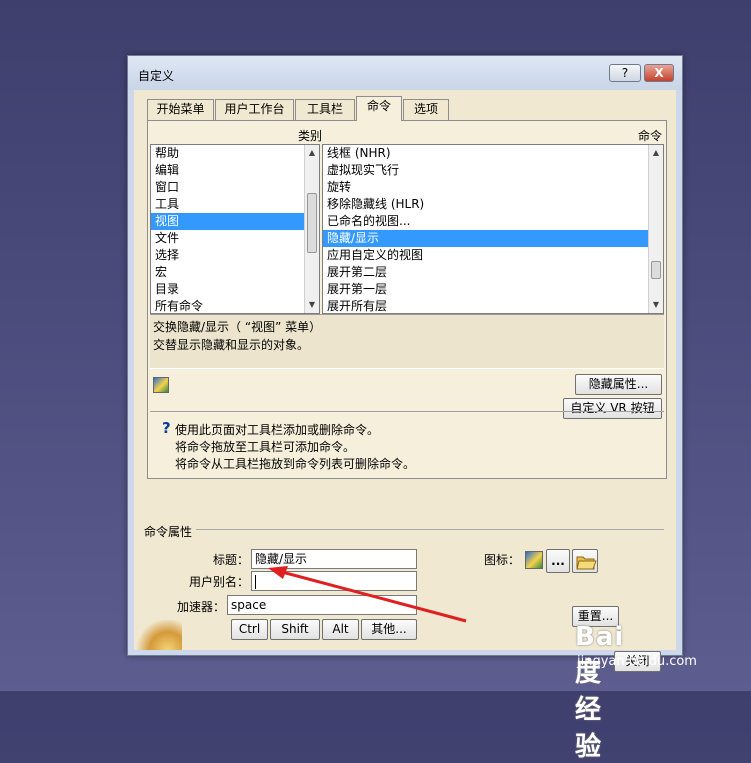  What do you see at coordinates (334, 559) in the screenshot?
I see `title-field: 隐藏/显示` at bounding box center [334, 559].